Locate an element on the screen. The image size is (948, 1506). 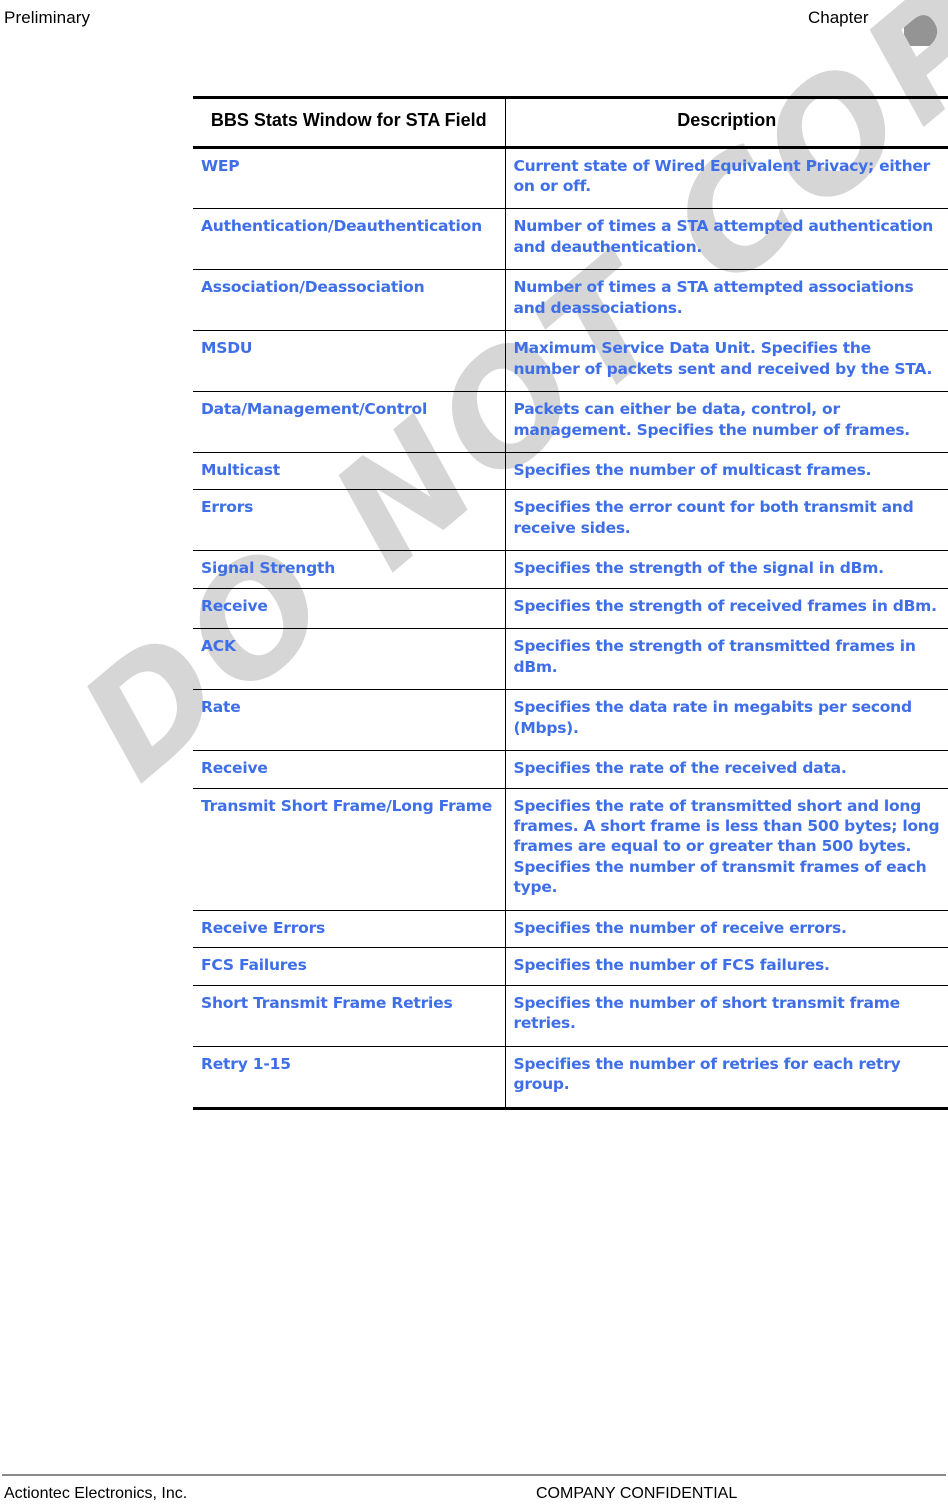
page-header: Preliminary Chapter is located at coordinates (474, 27).